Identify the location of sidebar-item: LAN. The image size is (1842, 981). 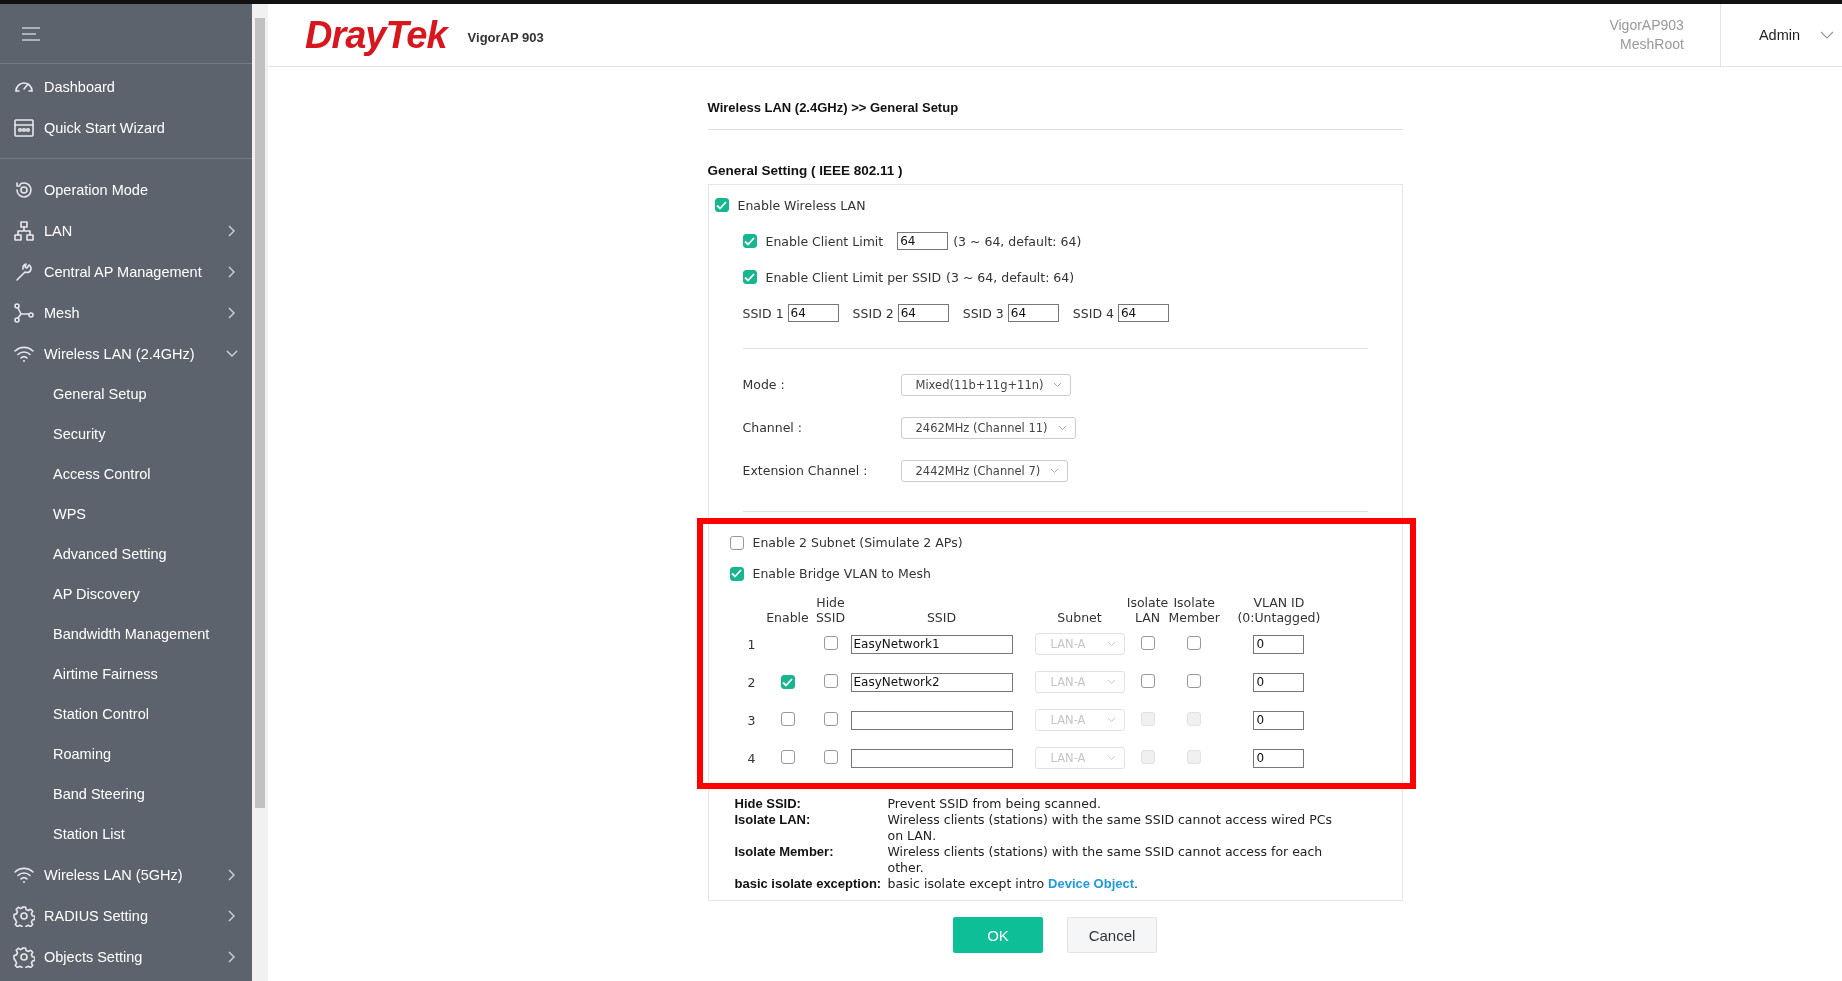
(126, 230).